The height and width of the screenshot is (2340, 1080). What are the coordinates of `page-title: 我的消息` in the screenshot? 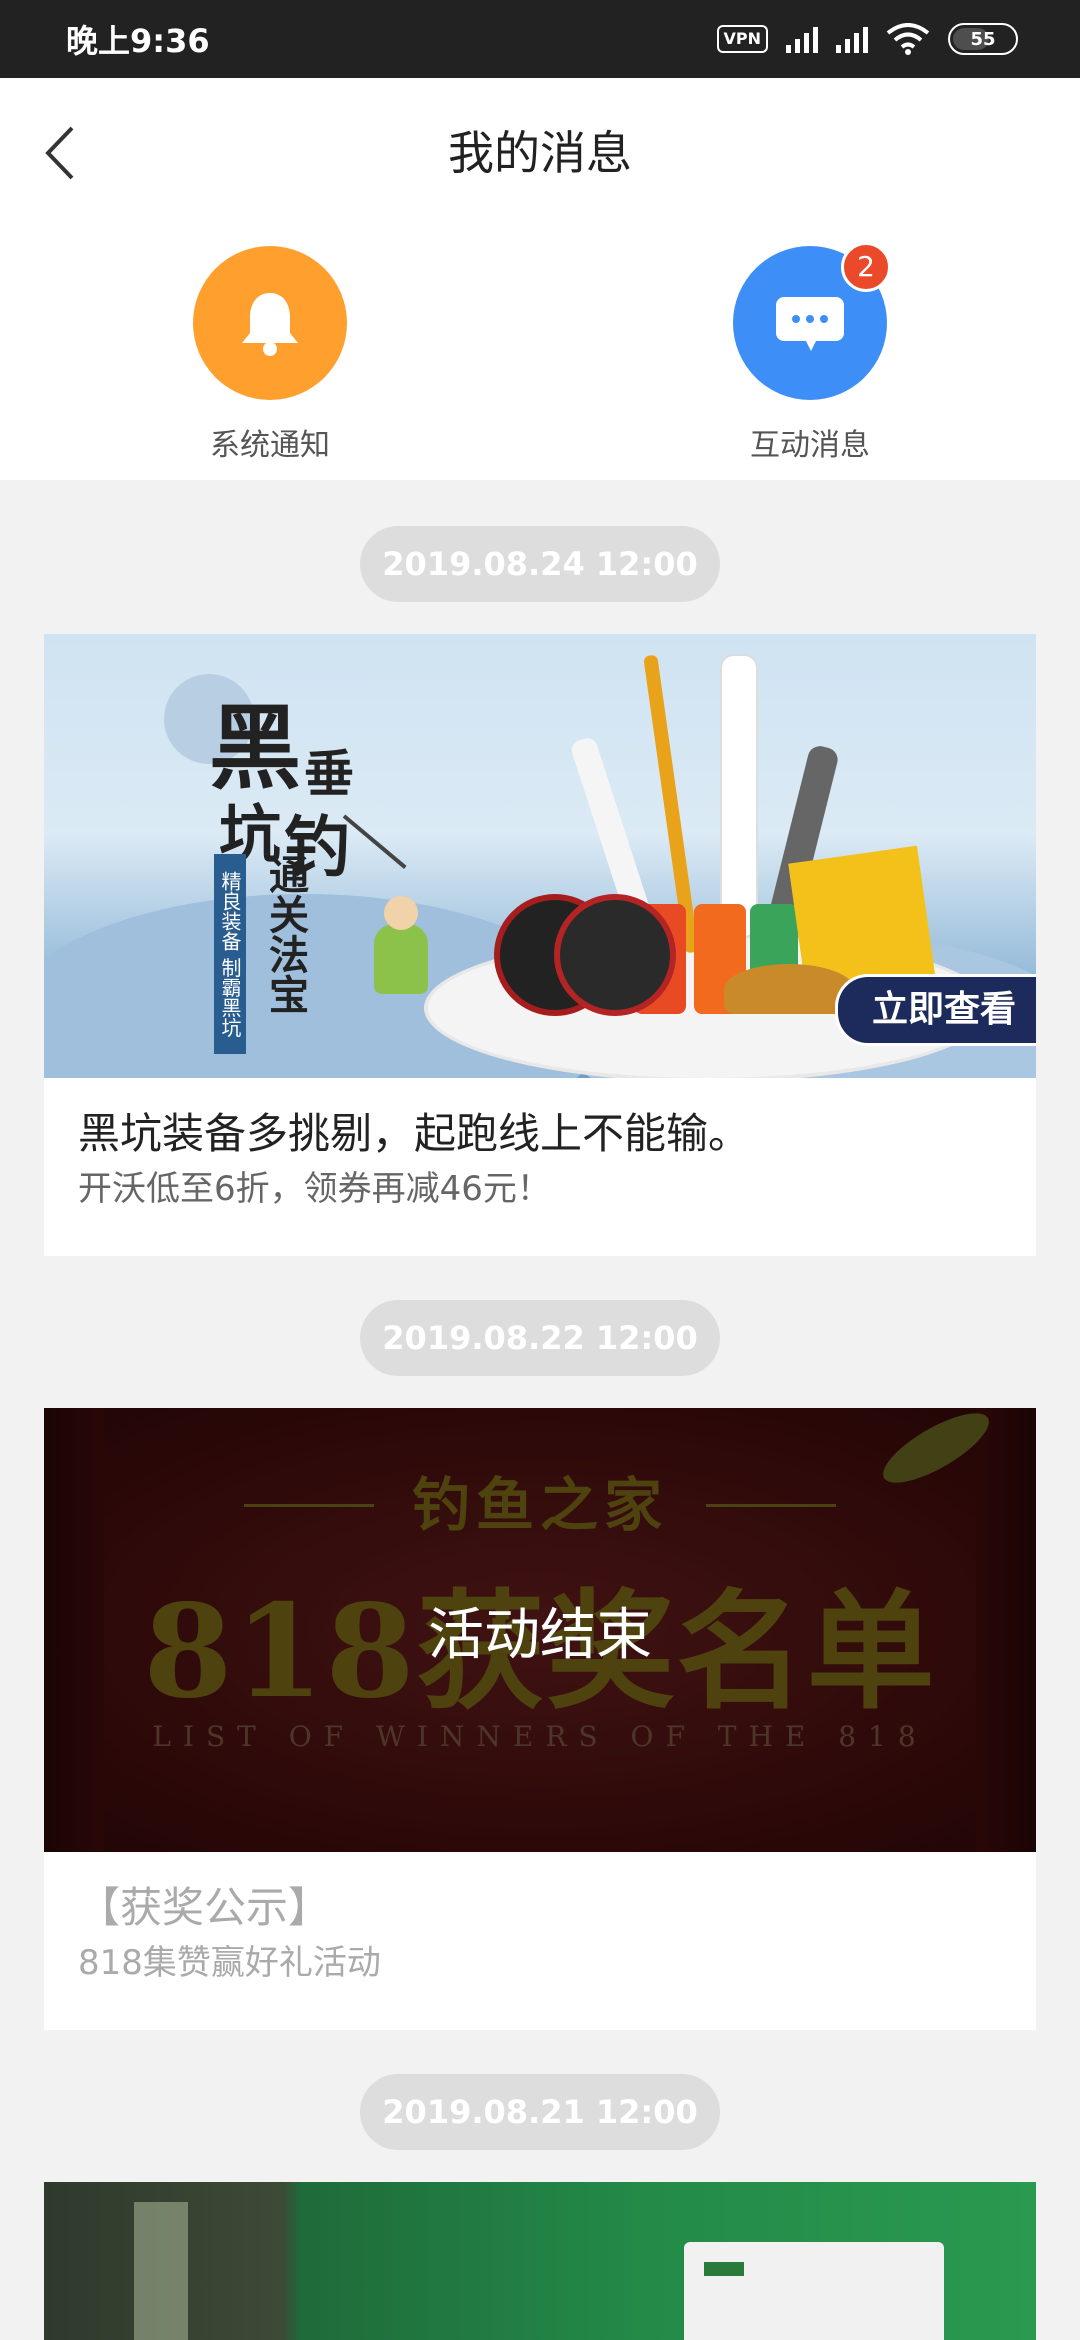 It's located at (540, 153).